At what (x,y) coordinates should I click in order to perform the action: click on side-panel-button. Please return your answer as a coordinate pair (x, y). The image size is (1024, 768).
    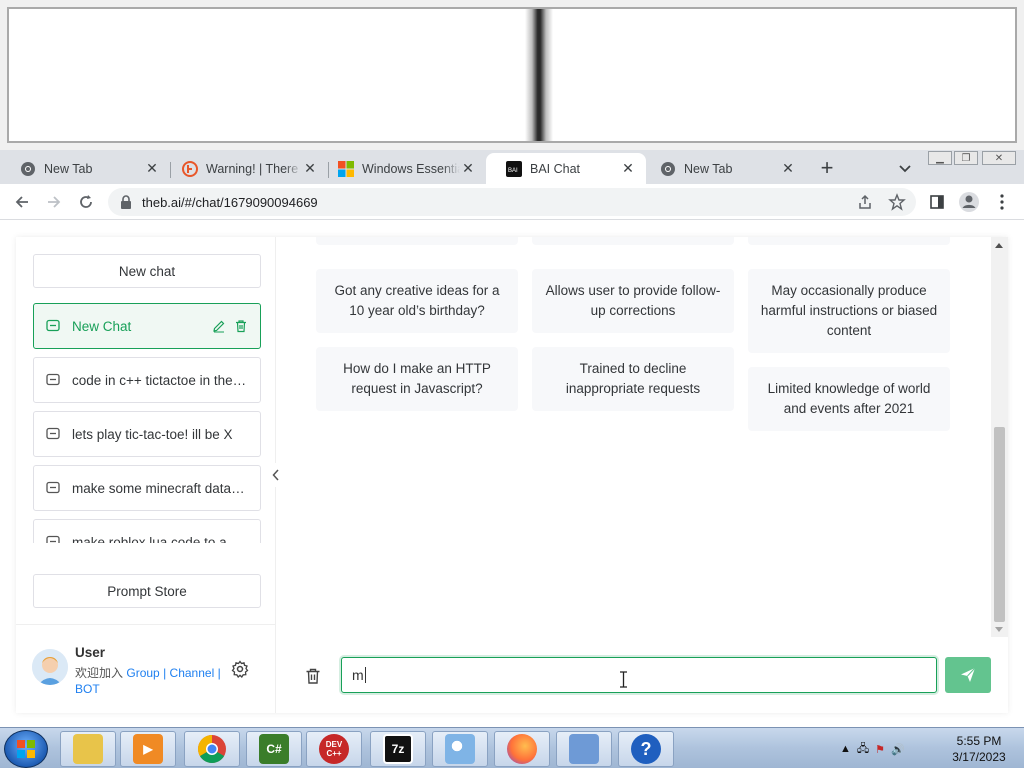
    Looking at the image, I should click on (937, 202).